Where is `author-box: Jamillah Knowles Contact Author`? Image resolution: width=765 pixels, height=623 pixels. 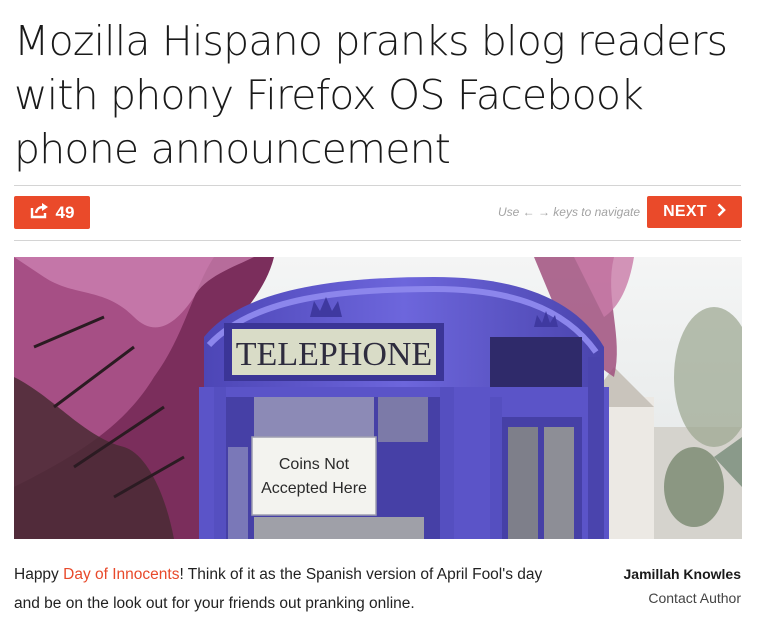
author-box: Jamillah Knowles Contact Author is located at coordinates (682, 586).